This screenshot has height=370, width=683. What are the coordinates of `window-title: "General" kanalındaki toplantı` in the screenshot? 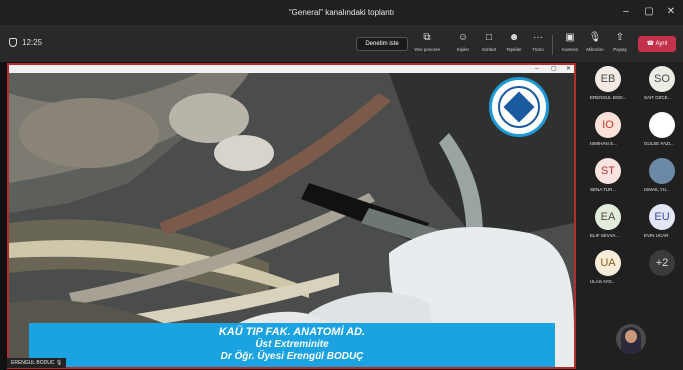 It's located at (341, 12).